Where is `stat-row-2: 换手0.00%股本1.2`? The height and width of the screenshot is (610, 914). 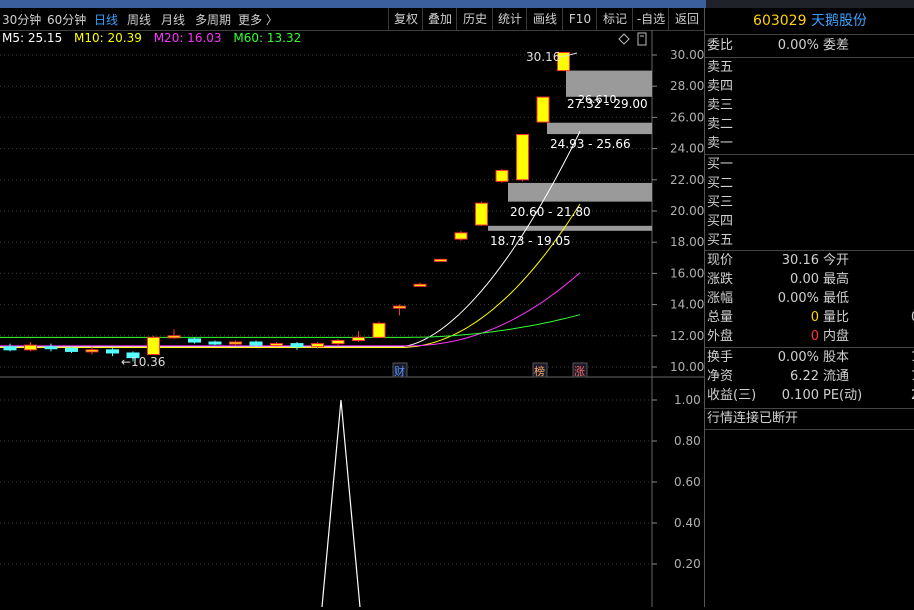
stat-row-2: 换手0.00%股本1.2 is located at coordinates (809, 357).